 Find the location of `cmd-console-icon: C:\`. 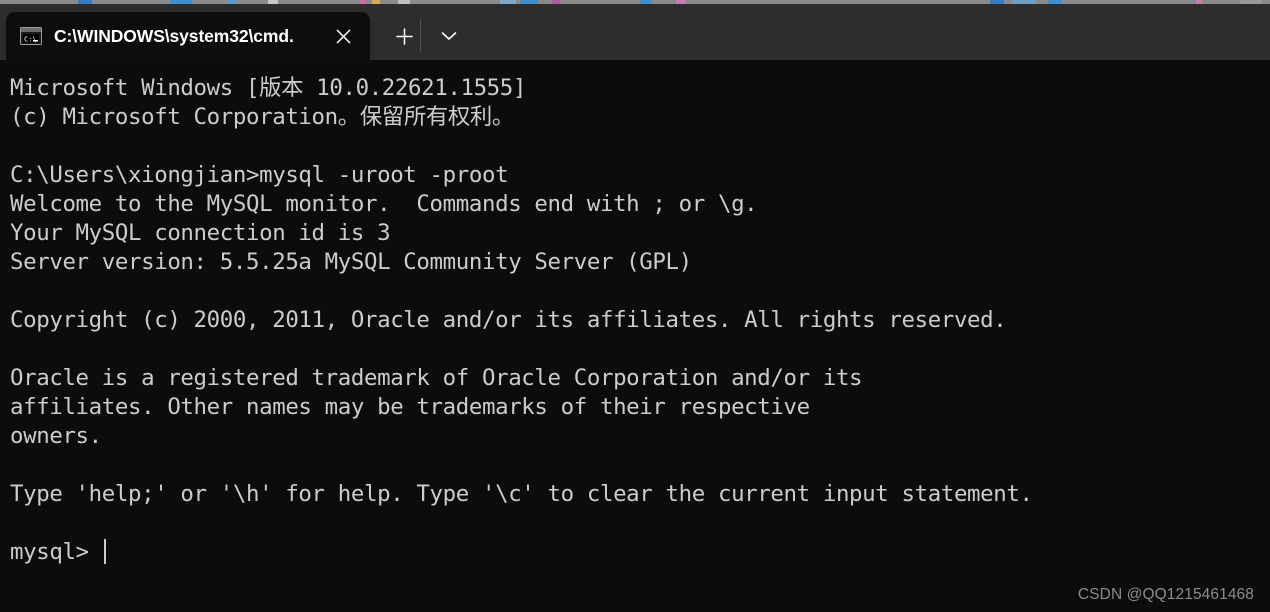

cmd-console-icon: C:\ is located at coordinates (31, 36).